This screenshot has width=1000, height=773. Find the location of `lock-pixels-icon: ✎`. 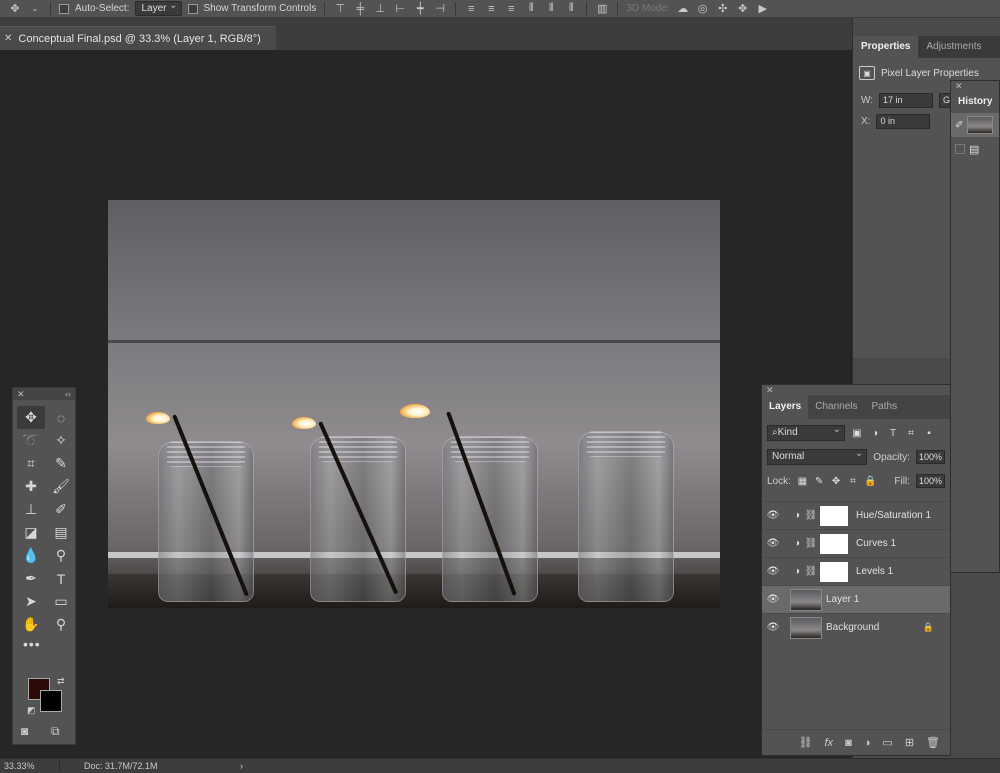

lock-pixels-icon: ✎ is located at coordinates (819, 481).